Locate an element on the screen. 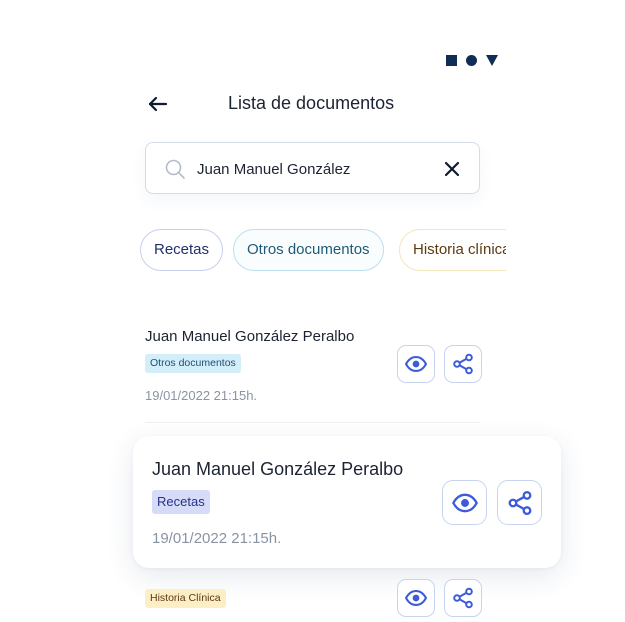 This screenshot has height=622, width=625. chip-historia-clinica: Historia clínica is located at coordinates (452, 250).